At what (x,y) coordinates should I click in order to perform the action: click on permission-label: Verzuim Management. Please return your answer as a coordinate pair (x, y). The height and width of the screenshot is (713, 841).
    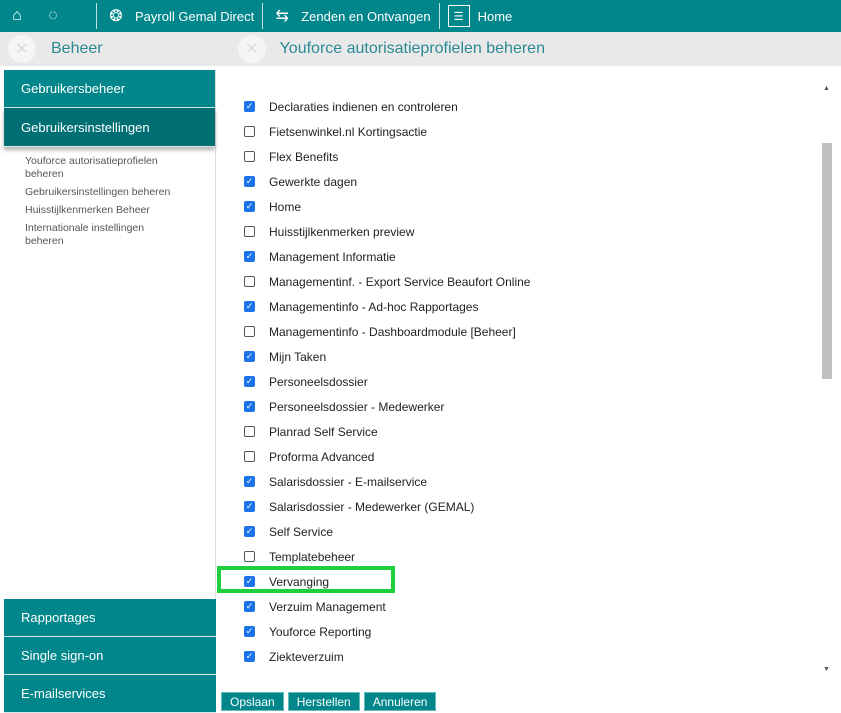
    Looking at the image, I should click on (327, 606).